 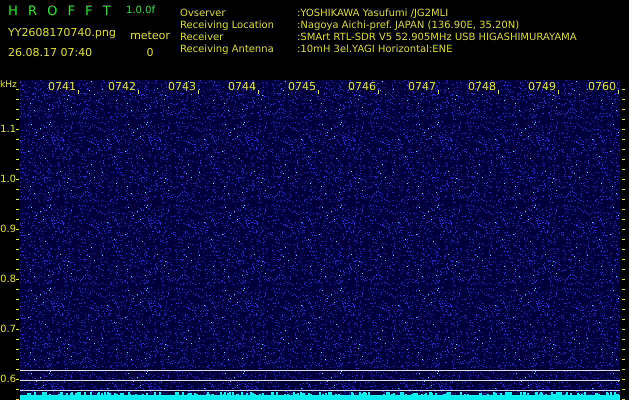 What do you see at coordinates (122, 87) in the screenshot?
I see `time-label: 0742` at bounding box center [122, 87].